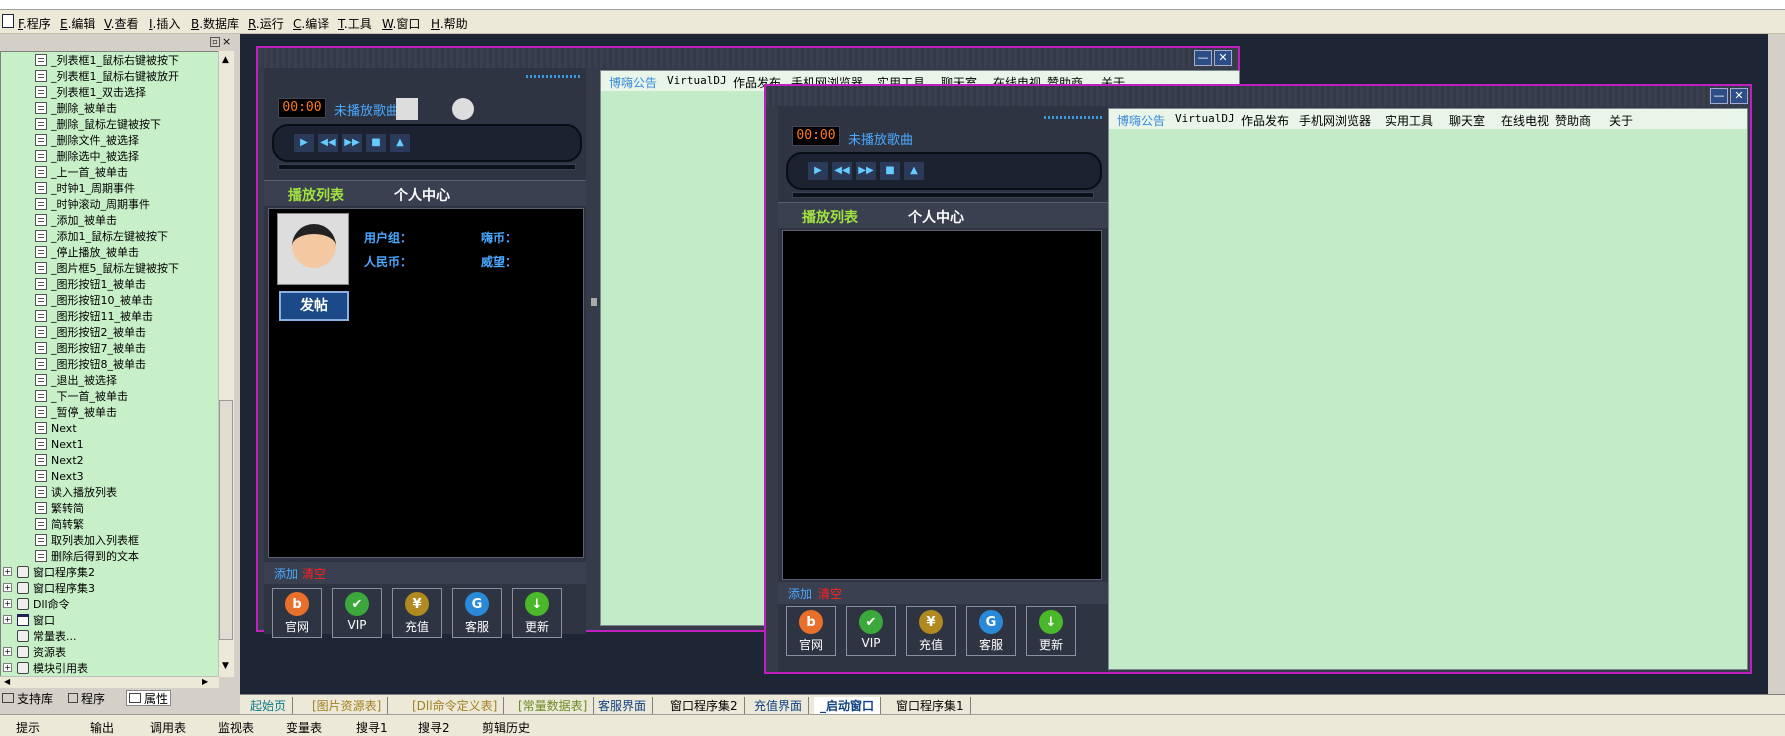 Image resolution: width=1785 pixels, height=736 pixels. What do you see at coordinates (107, 268) in the screenshot?
I see `tree-item-event: _图片框5_鼠标左键被按下` at bounding box center [107, 268].